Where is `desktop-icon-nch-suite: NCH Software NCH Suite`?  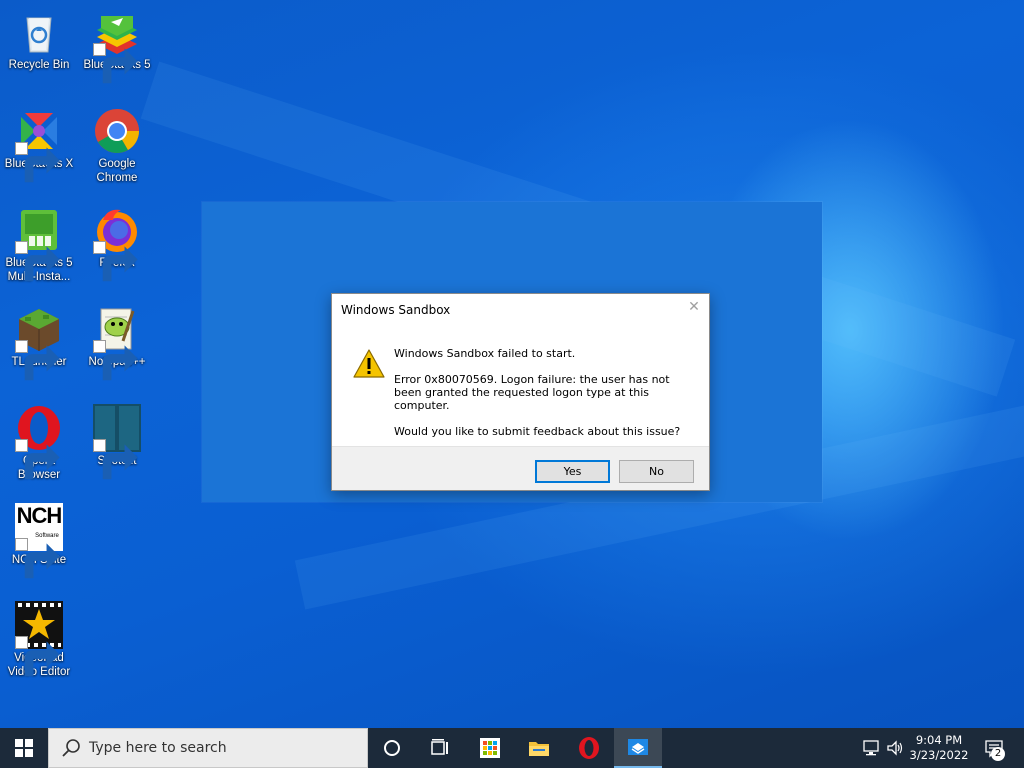 desktop-icon-nch-suite: NCH Software NCH Suite is located at coordinates (39, 541).